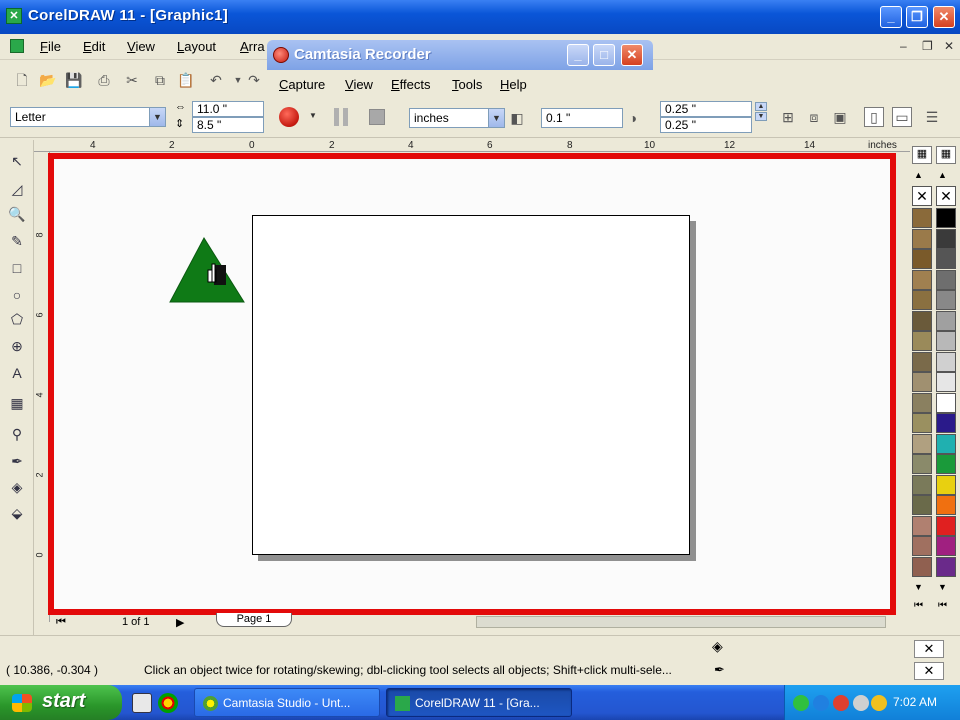  What do you see at coordinates (788, 117) in the screenshot?
I see `grid-icon: ⊞` at bounding box center [788, 117].